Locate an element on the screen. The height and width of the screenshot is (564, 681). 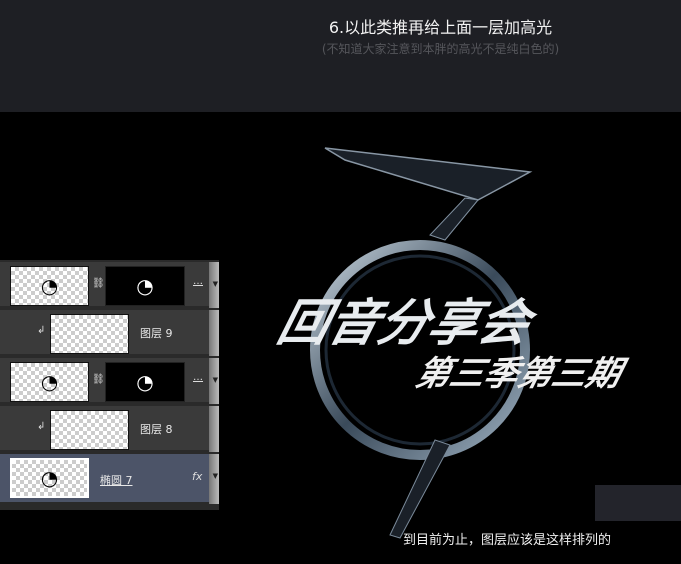
layer-row-ellipse-7: ◔ 椭圆 7 fx ▼ is located at coordinates (109, 479).